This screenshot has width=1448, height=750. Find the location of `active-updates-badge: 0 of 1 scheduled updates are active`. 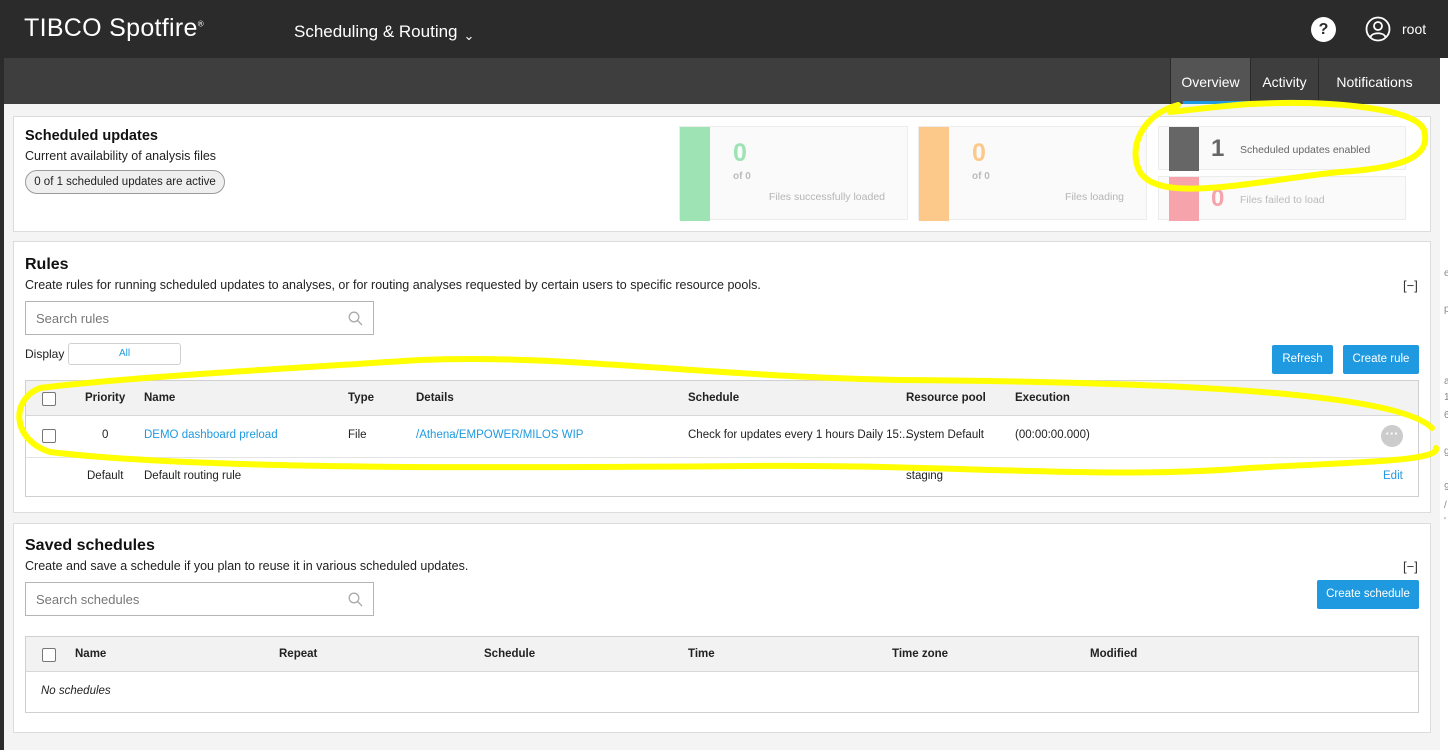

active-updates-badge: 0 of 1 scheduled updates are active is located at coordinates (125, 182).